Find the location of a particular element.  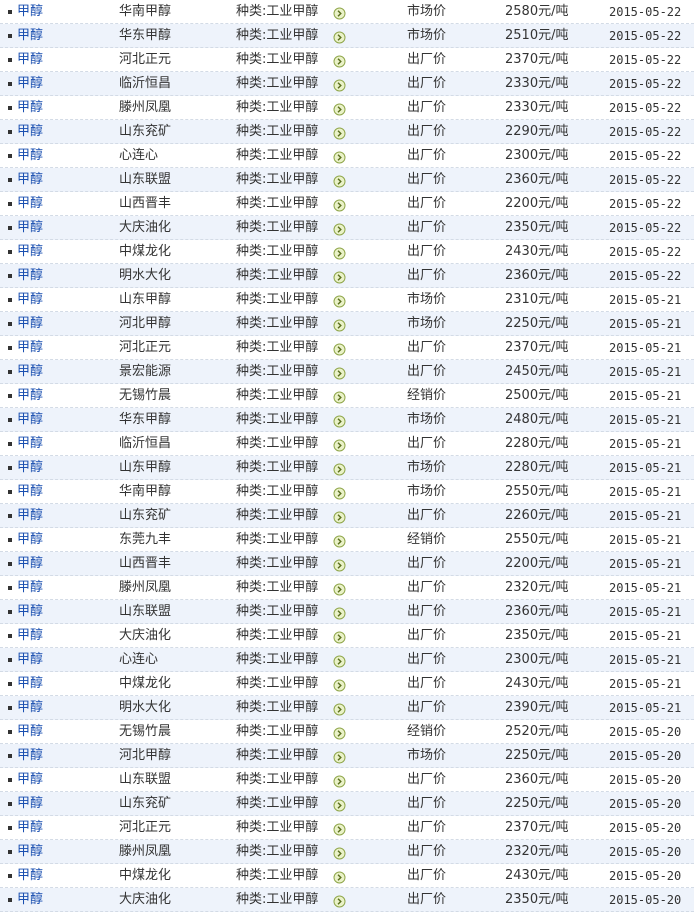

price-value: 2330元/吨 is located at coordinates (537, 83).